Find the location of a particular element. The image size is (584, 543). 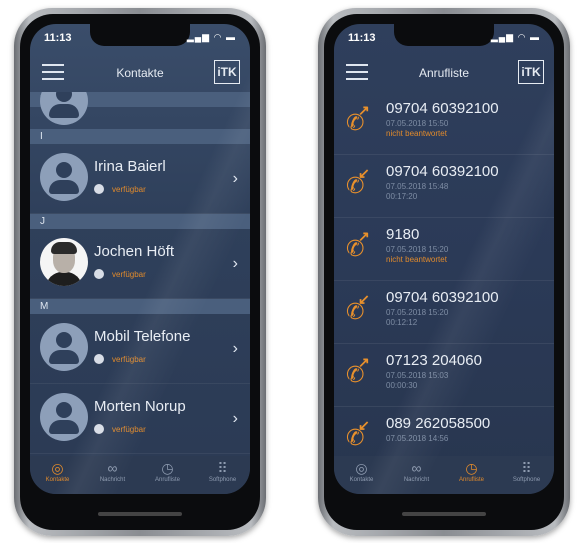

contact-row: Morten Norup verfügbar › is located at coordinates (140, 419).